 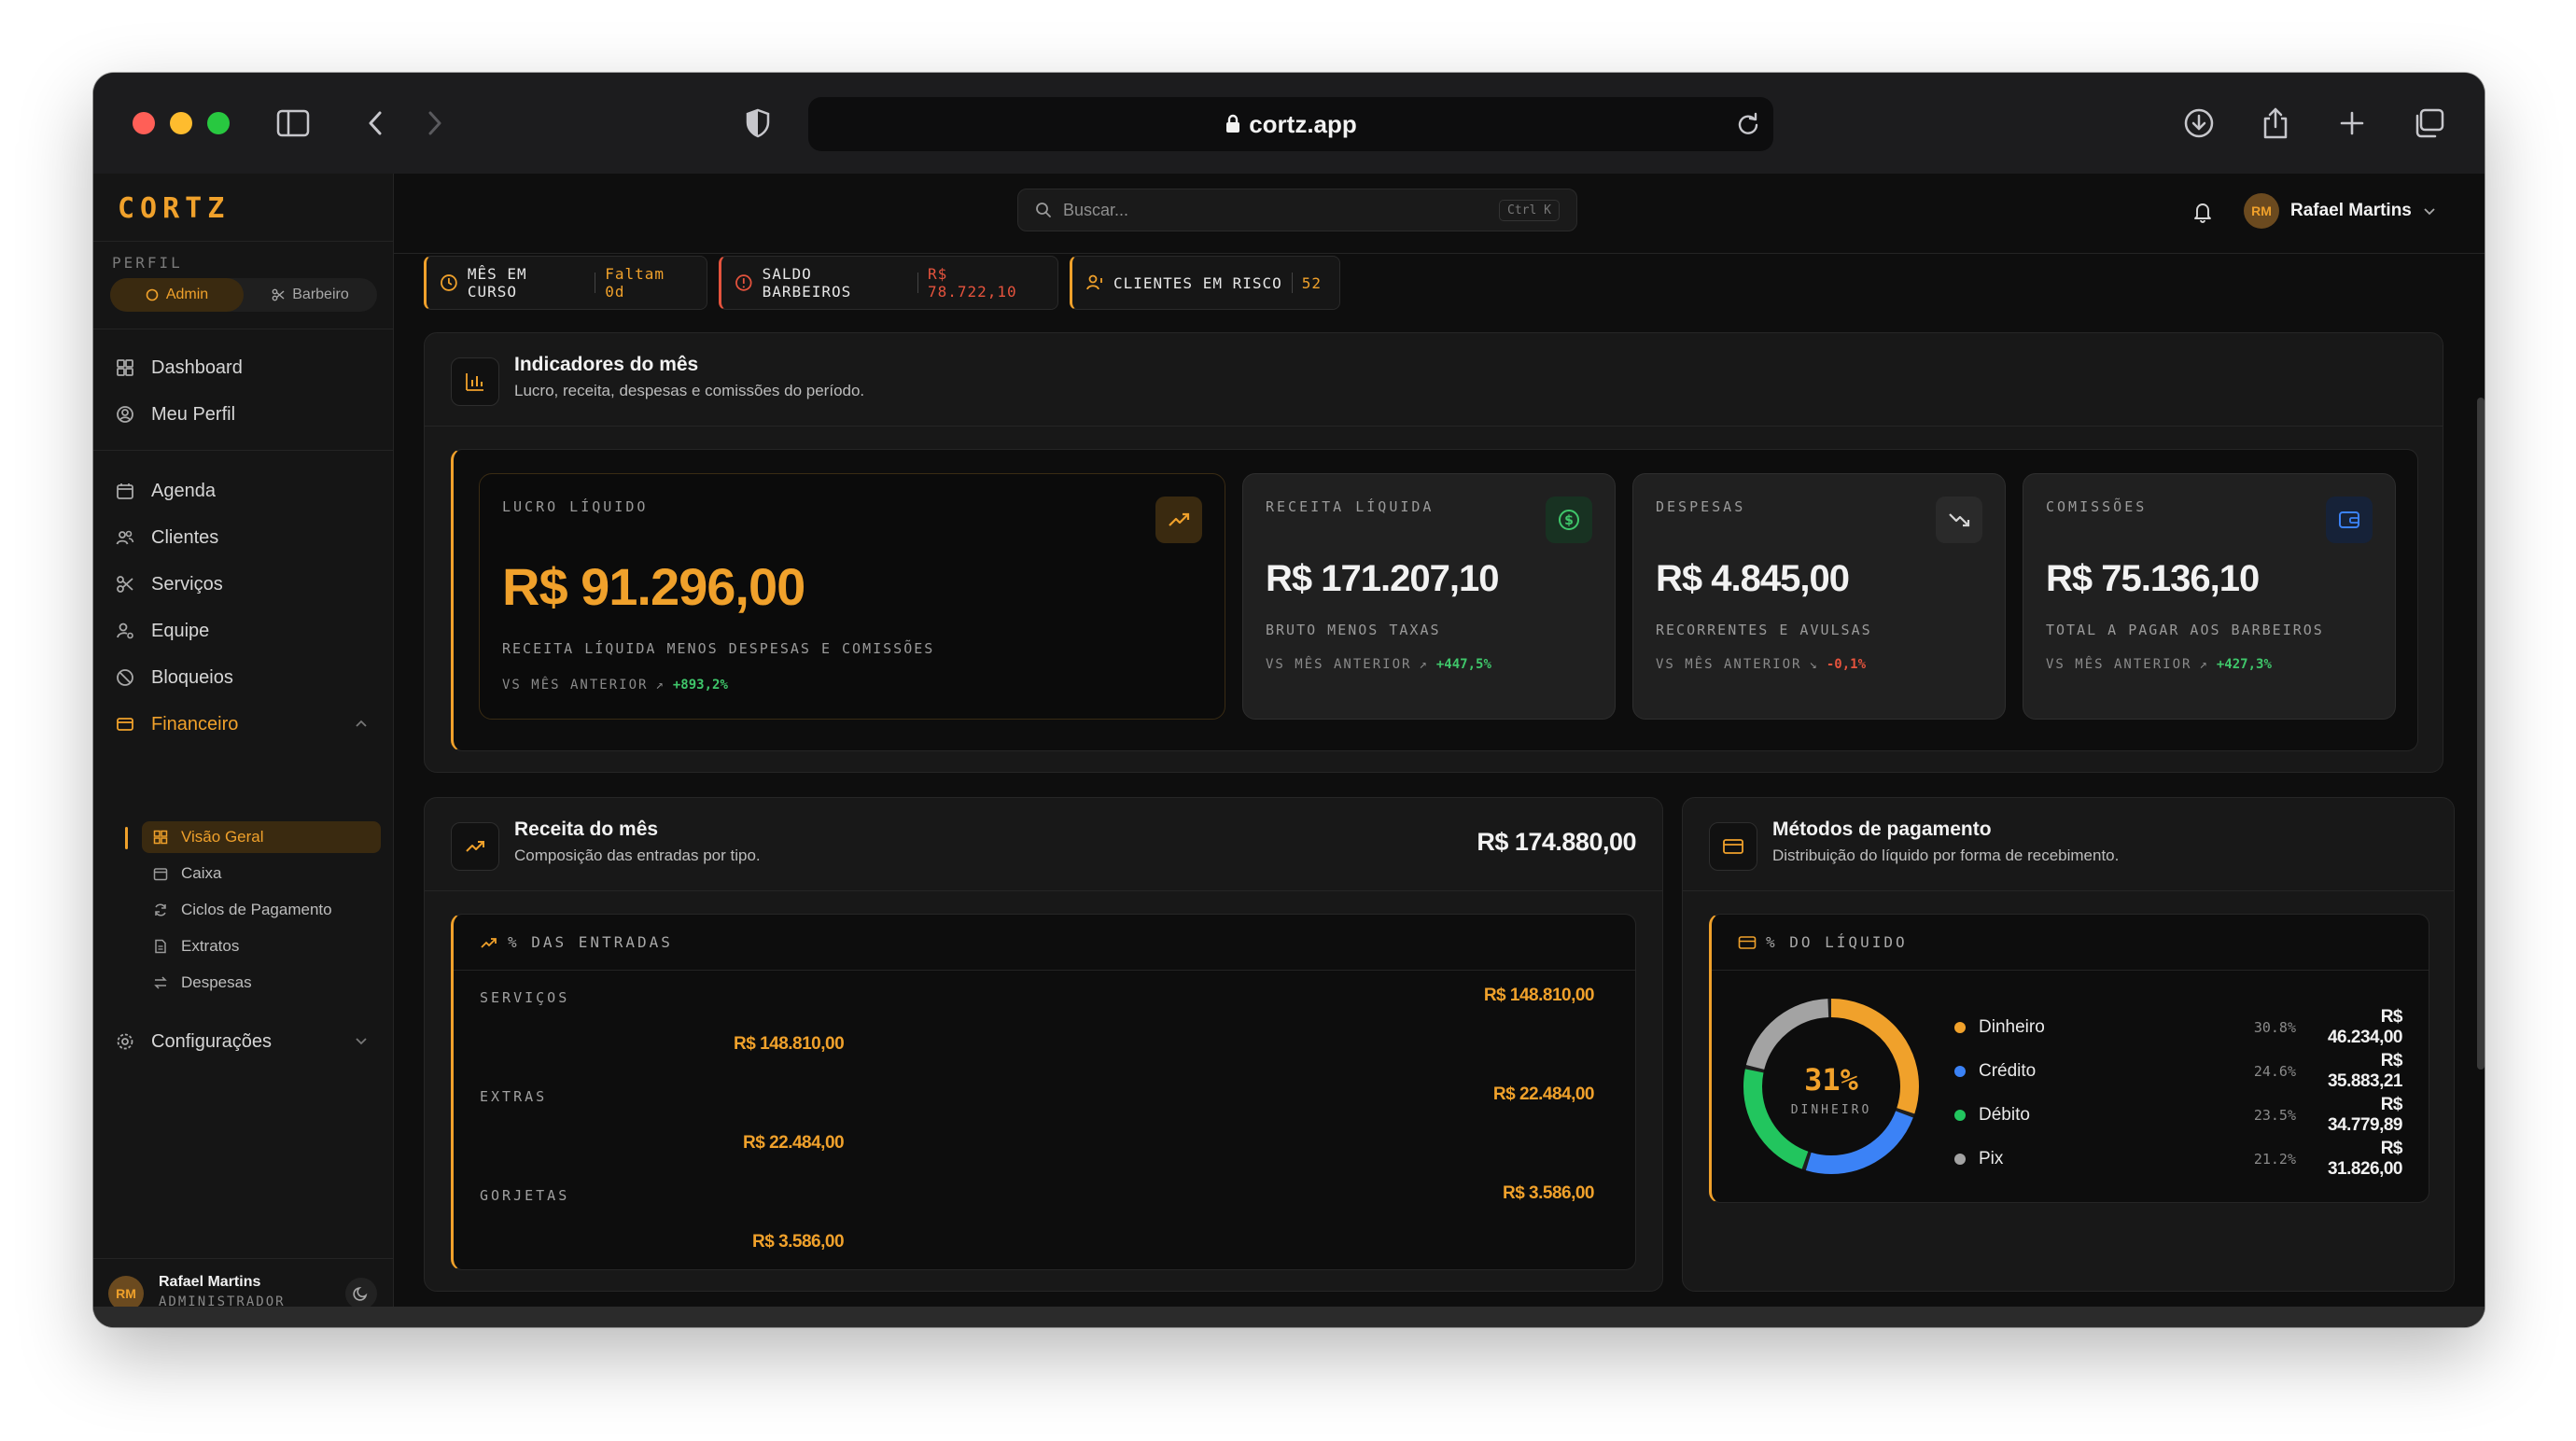 I want to click on section-label: % DAS ENTRADAS, so click(x=590, y=942).